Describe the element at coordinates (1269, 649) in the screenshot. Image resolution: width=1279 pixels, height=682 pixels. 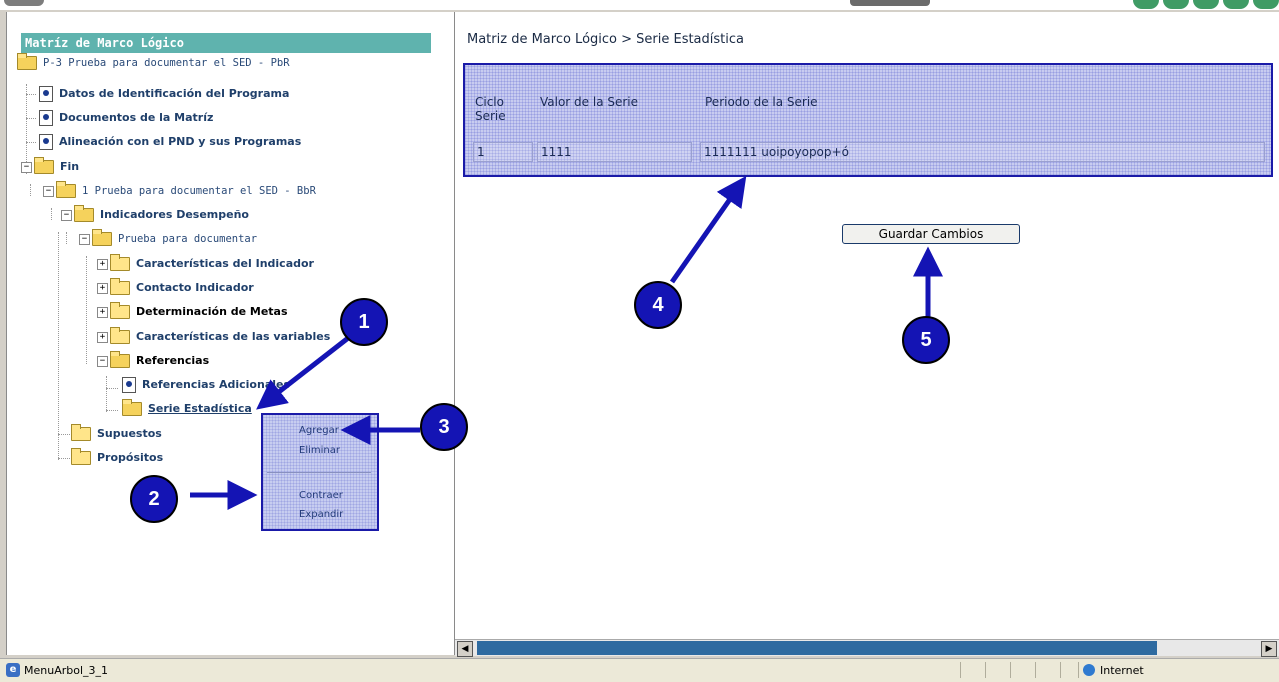
I see `scroll-right-icon: ▶` at that location.